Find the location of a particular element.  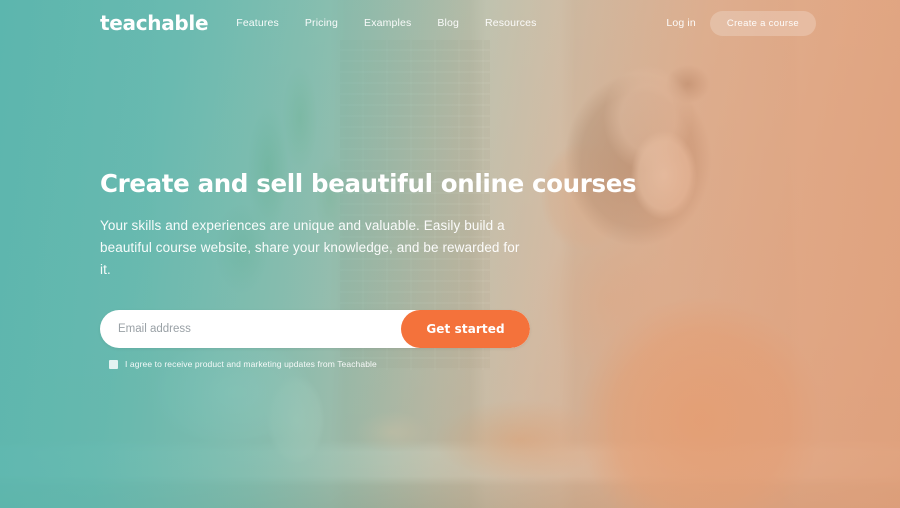

primary-nav: Features Pricing Examples Blog Resources is located at coordinates (386, 23).